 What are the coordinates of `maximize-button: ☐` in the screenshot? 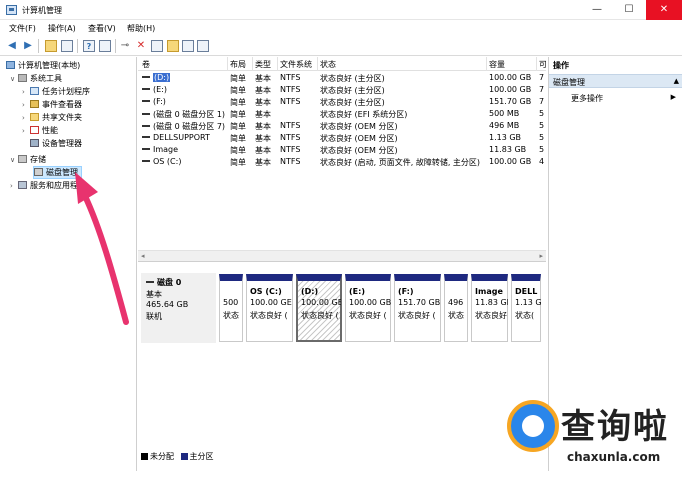 It's located at (629, 10).